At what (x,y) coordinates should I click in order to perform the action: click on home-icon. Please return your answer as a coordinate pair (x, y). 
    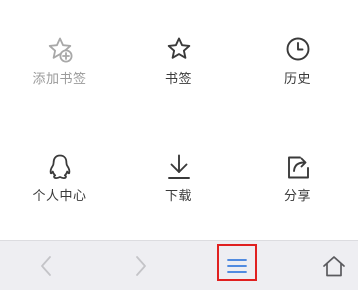
    Looking at the image, I should click on (334, 265).